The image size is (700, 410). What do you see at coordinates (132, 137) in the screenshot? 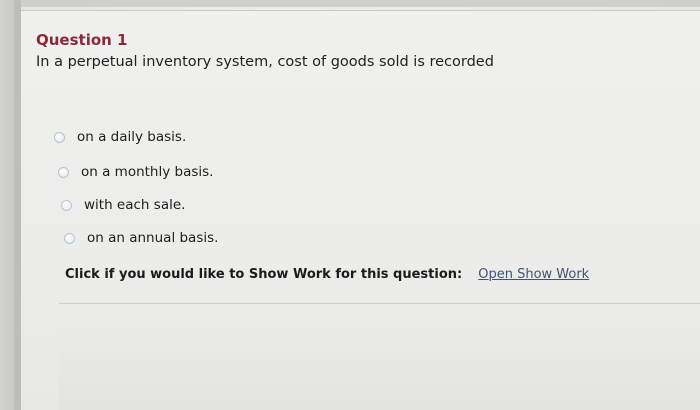
I see `option-label: on a daily basis.` at bounding box center [132, 137].